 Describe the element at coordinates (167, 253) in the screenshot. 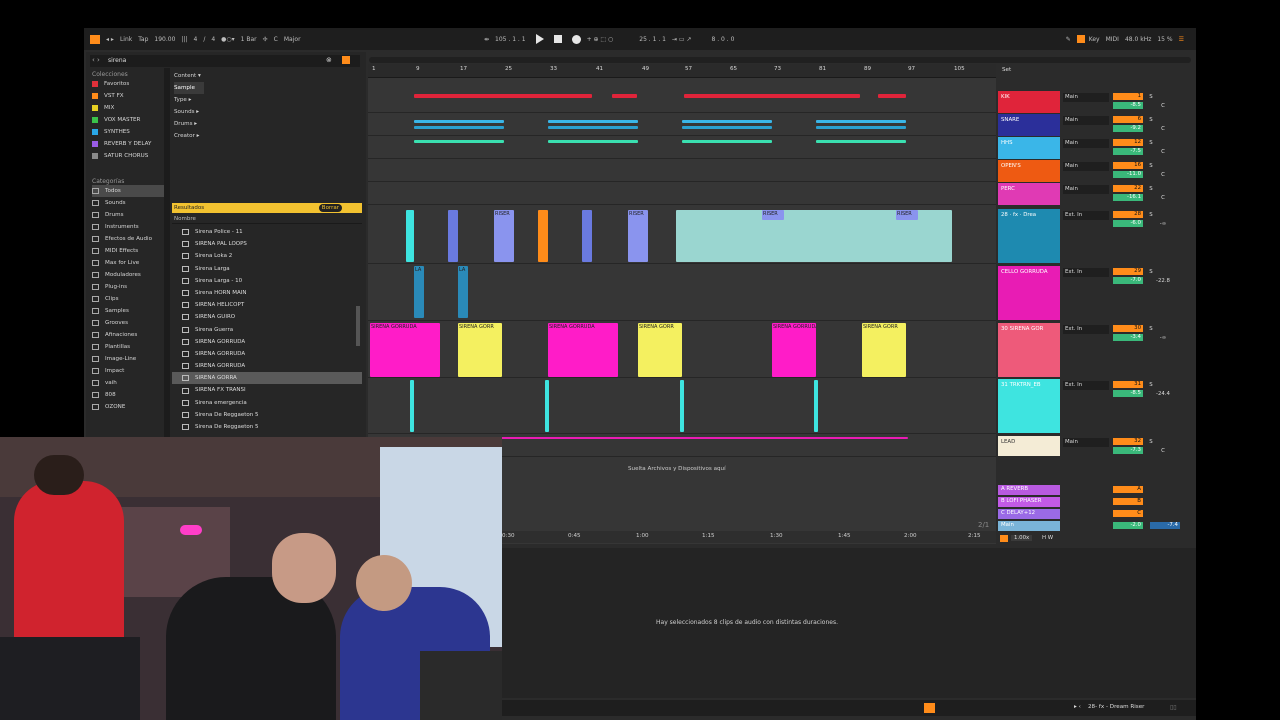

I see `browser-scrollbar` at that location.